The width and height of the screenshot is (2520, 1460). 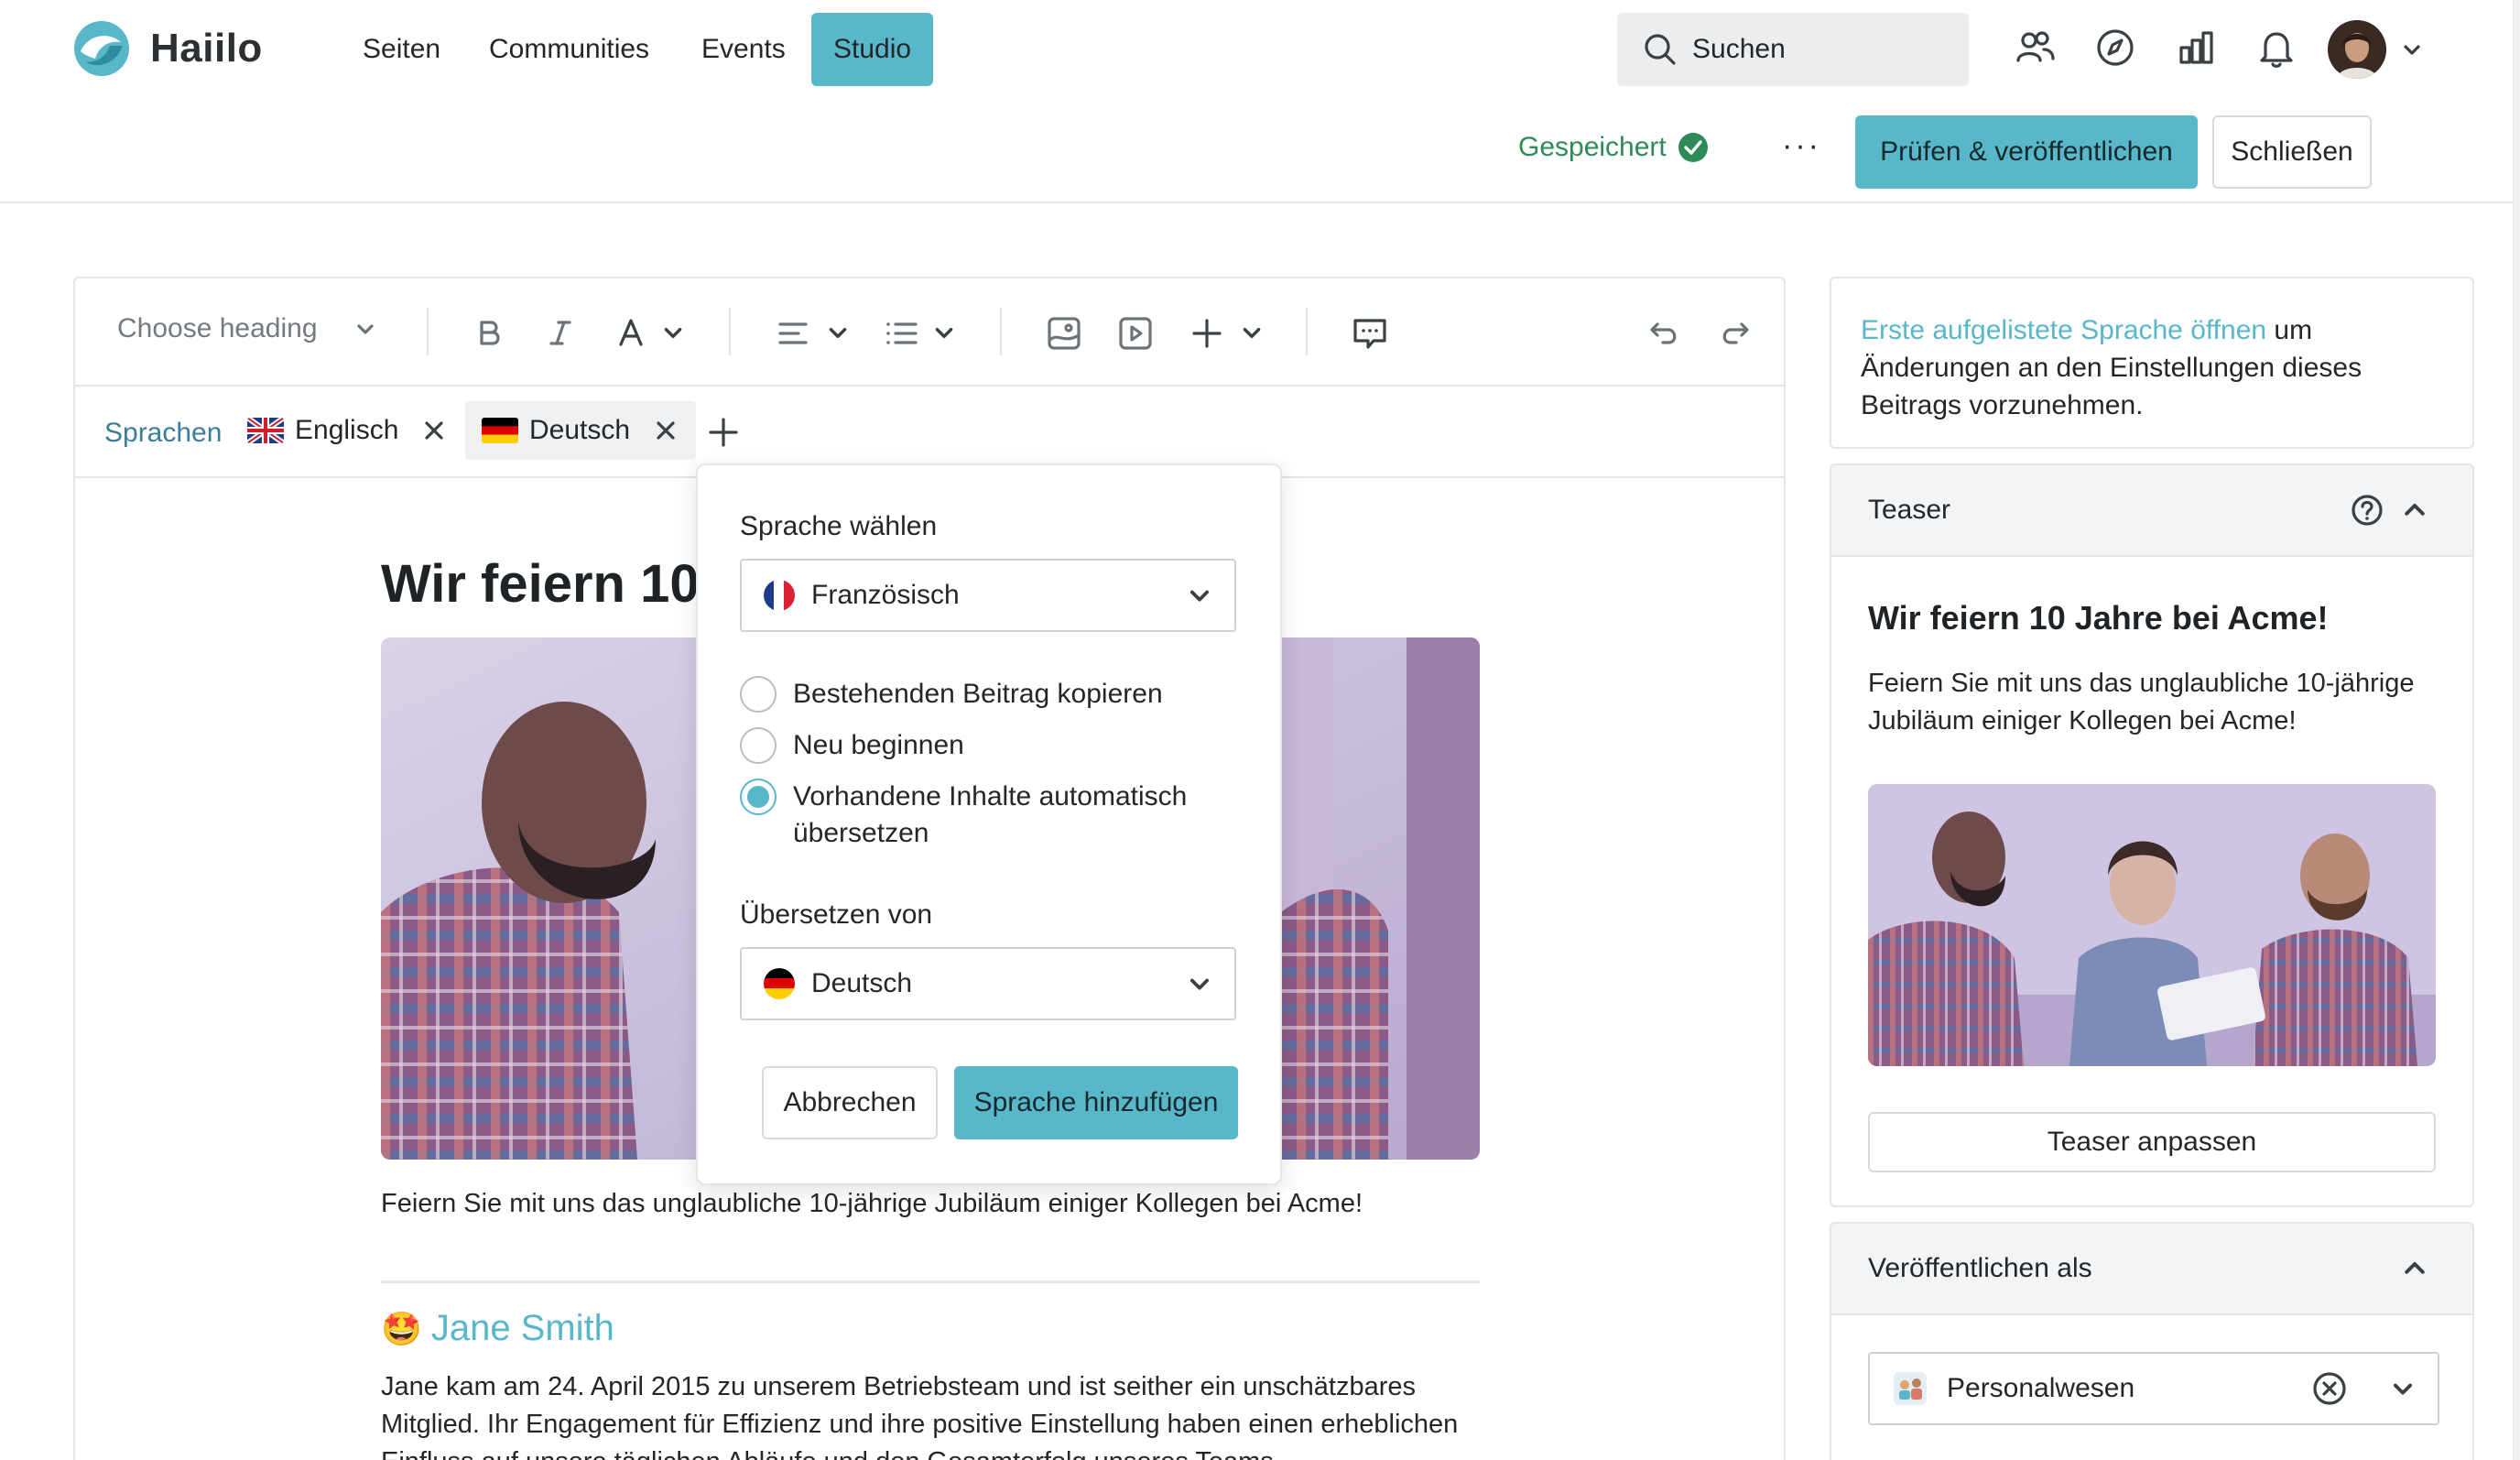 What do you see at coordinates (850, 1102) in the screenshot?
I see `cancel-button: Abbrechen` at bounding box center [850, 1102].